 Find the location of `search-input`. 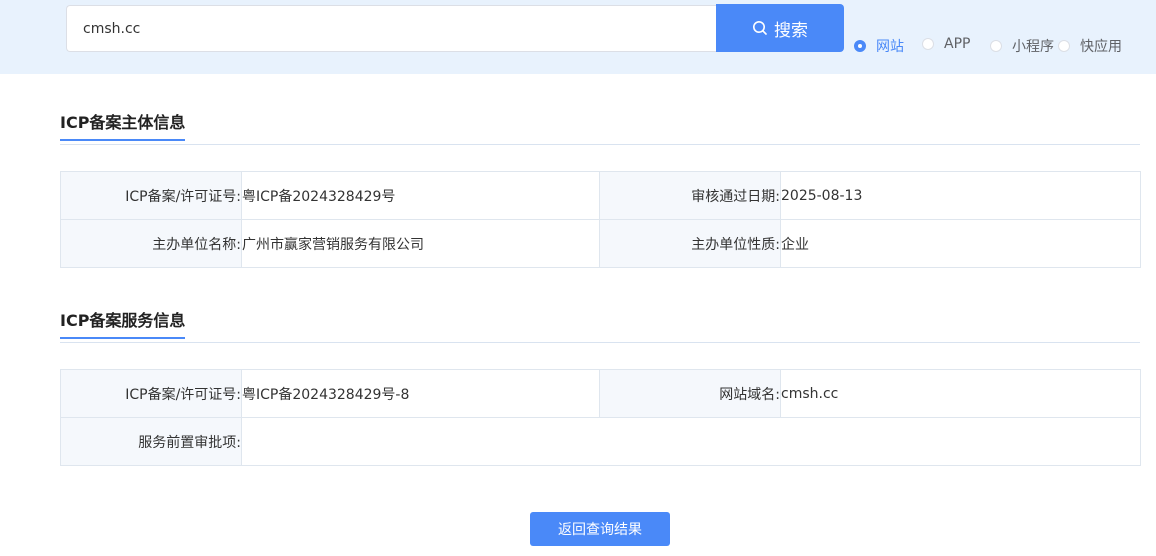

search-input is located at coordinates (391, 28).